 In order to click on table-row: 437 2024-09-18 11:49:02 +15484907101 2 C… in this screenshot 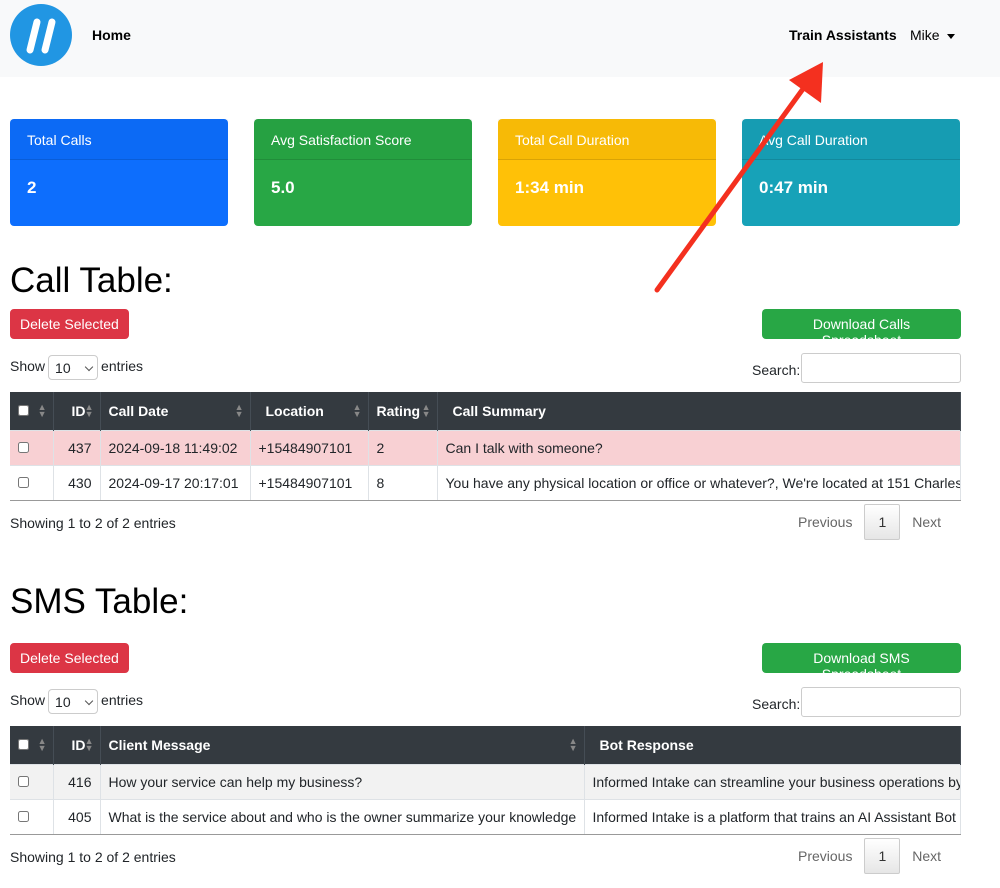, I will do `click(485, 447)`.